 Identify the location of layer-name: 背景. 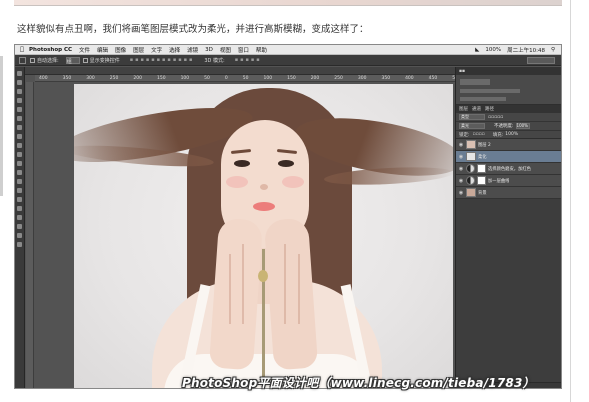
(482, 193).